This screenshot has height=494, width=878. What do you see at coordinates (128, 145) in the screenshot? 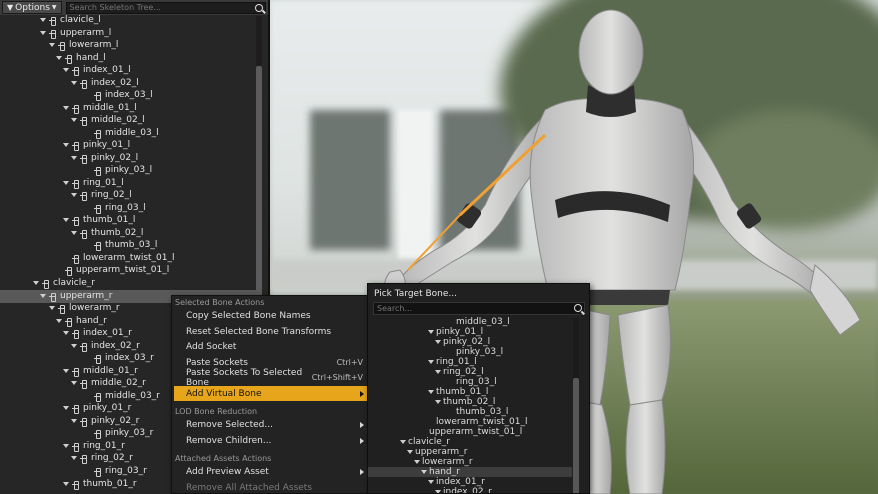
I see `tree-row: pinky_01_l` at bounding box center [128, 145].